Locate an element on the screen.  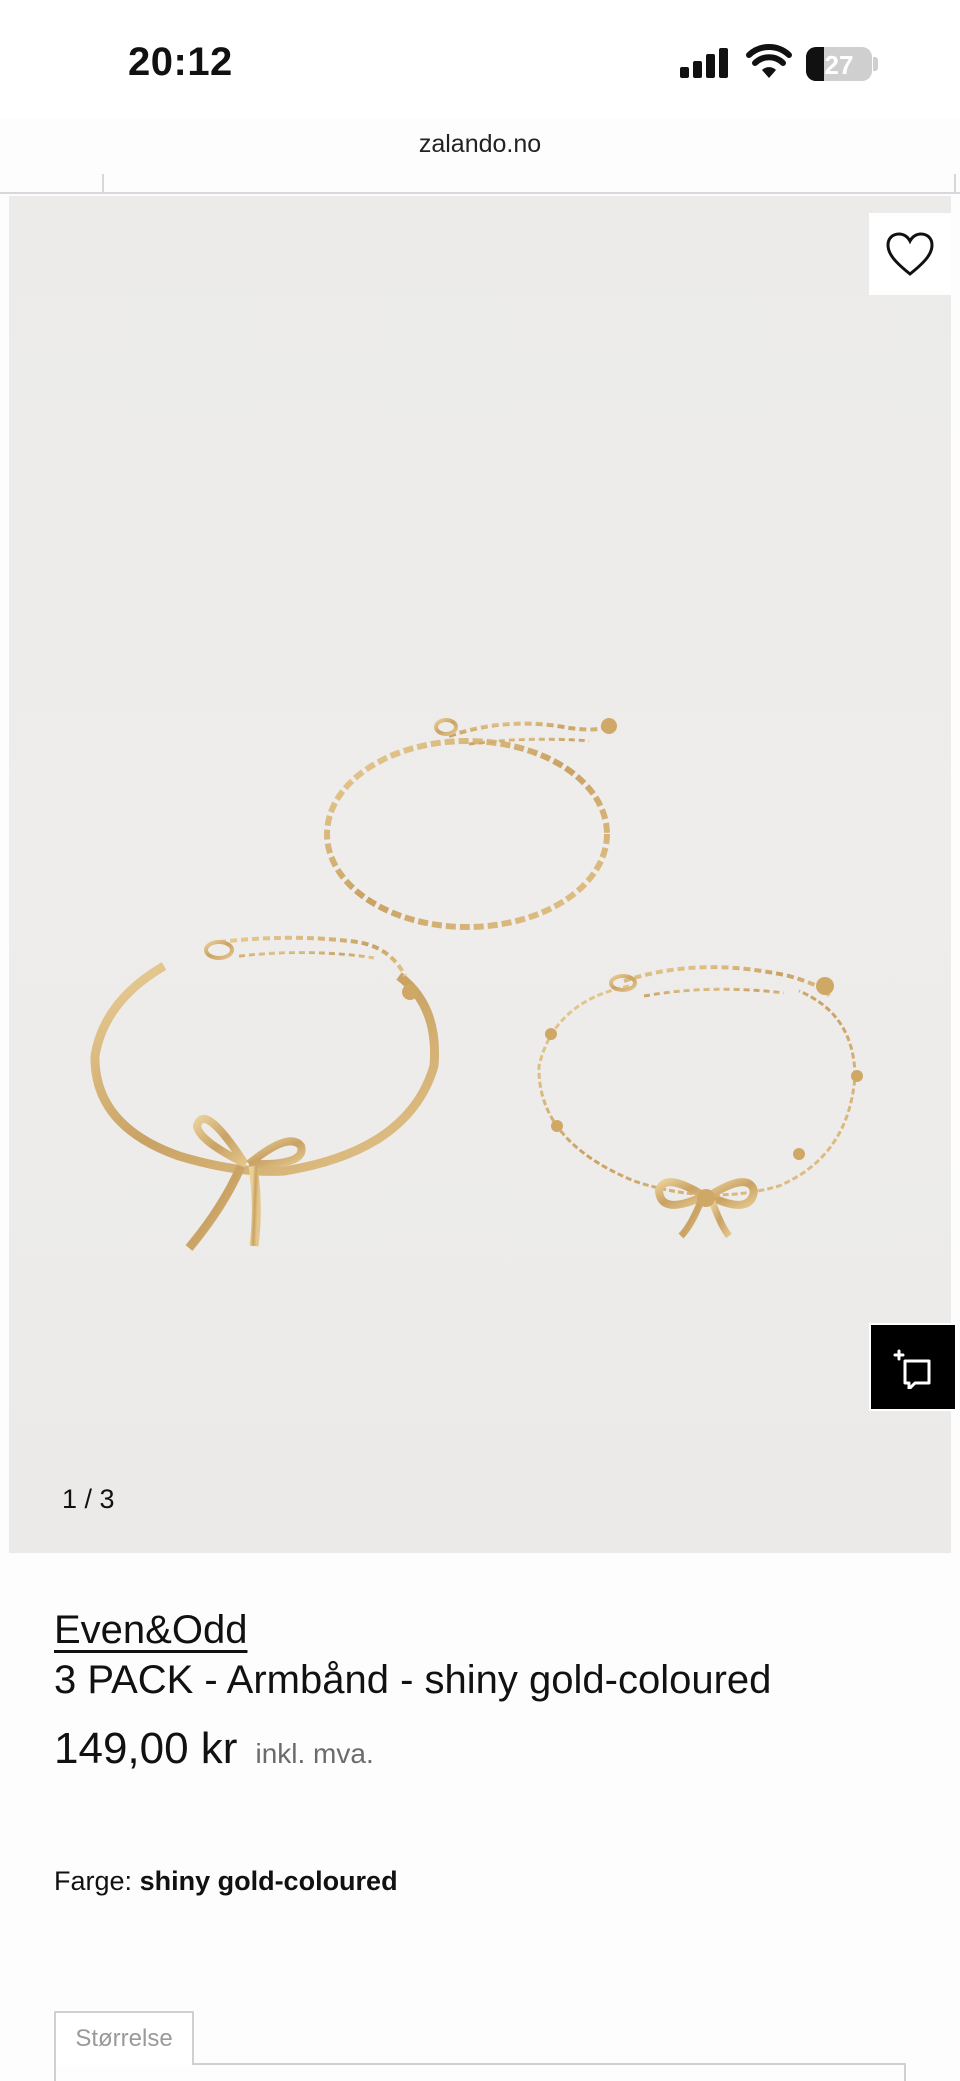
color-row: Farge: shiny gold-coloured is located at coordinates (226, 1881).